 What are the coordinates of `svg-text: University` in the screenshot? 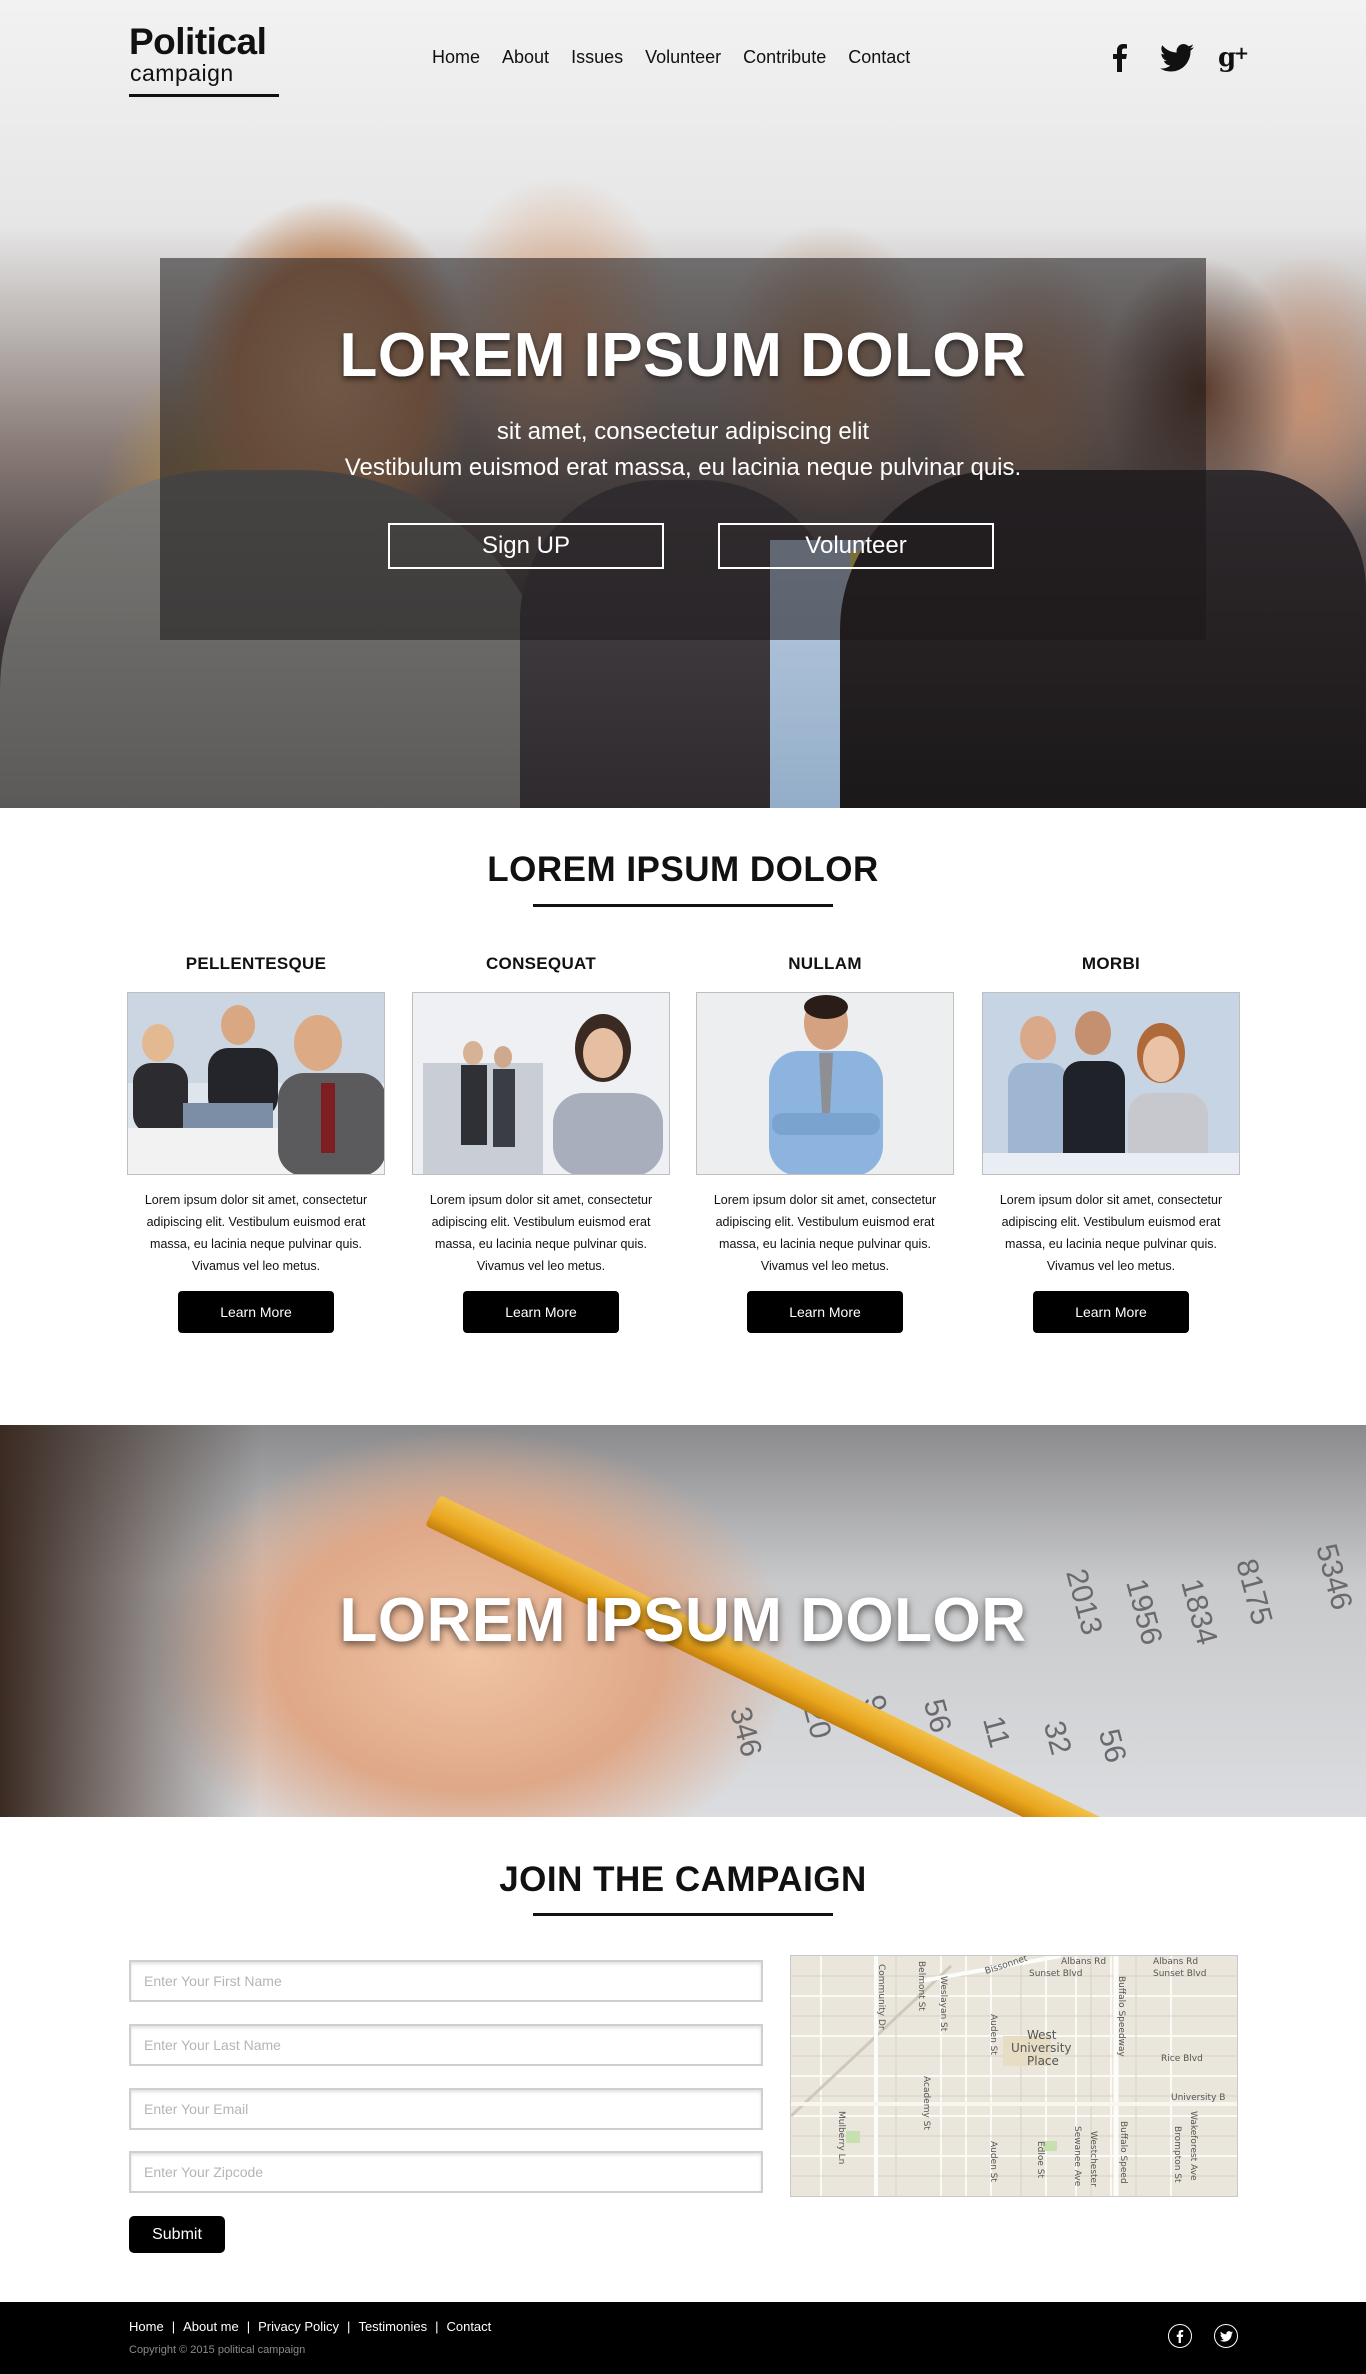 It's located at (1041, 2048).